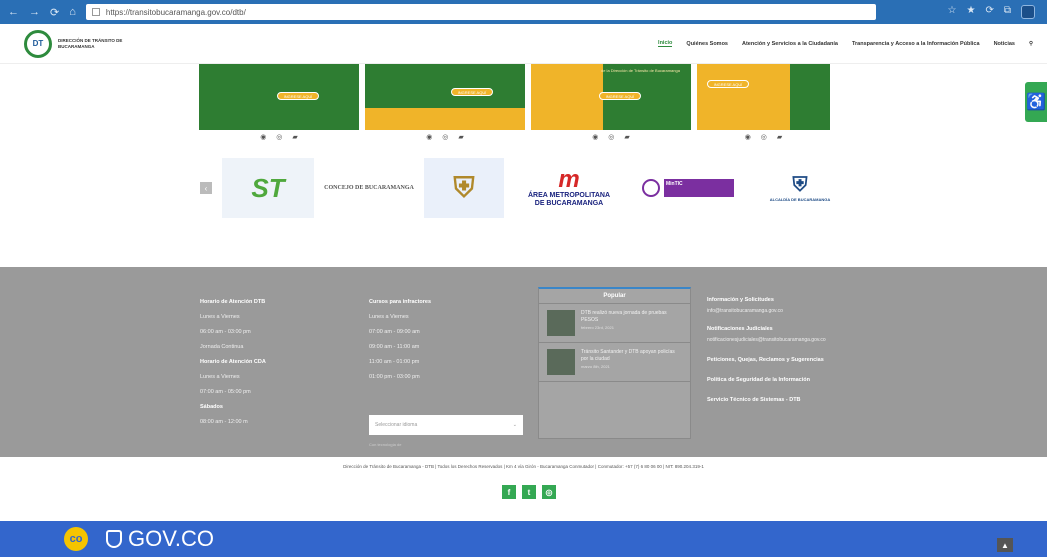 This screenshot has width=1047, height=557. I want to click on twitter-icon: t, so click(529, 492).